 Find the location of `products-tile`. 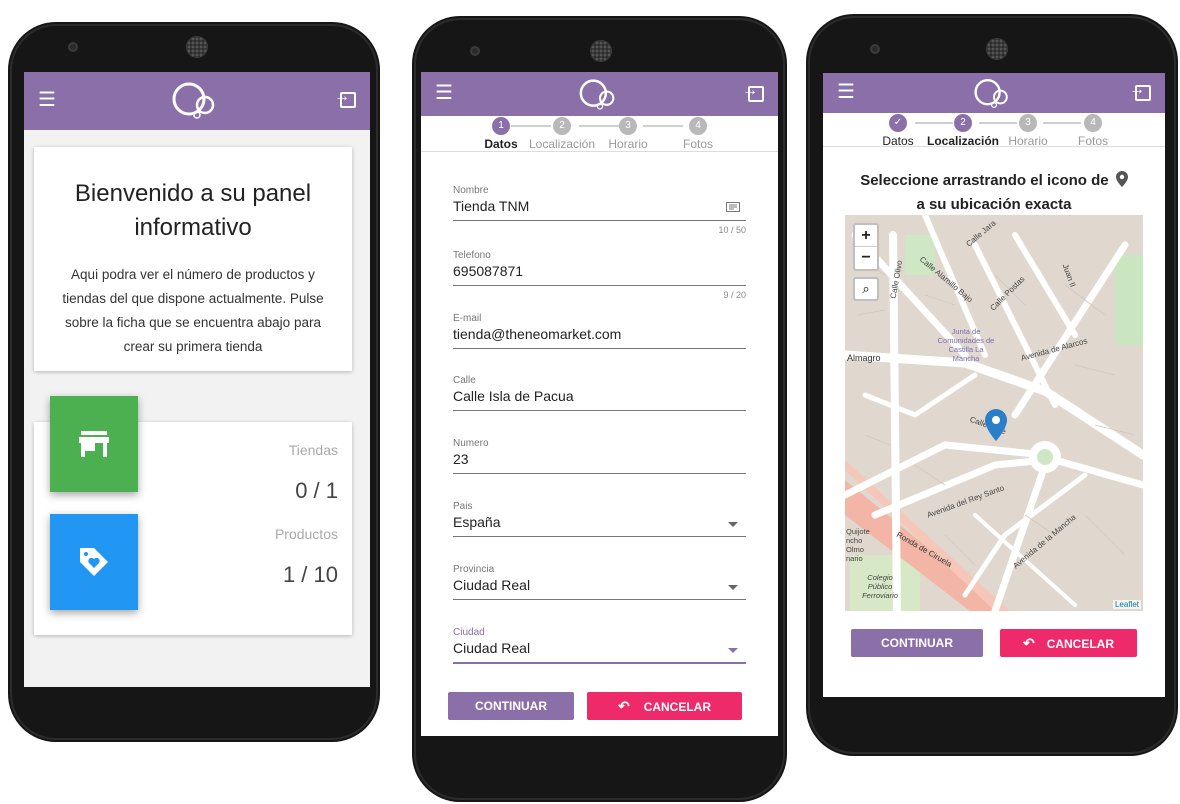

products-tile is located at coordinates (94, 562).